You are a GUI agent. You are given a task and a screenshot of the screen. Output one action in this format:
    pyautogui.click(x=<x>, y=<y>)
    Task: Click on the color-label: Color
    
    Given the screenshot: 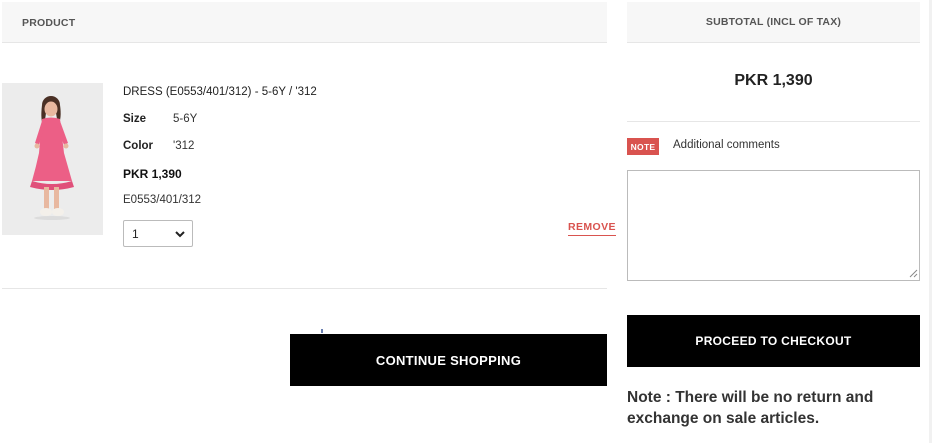 What is the action you would take?
    pyautogui.click(x=138, y=146)
    